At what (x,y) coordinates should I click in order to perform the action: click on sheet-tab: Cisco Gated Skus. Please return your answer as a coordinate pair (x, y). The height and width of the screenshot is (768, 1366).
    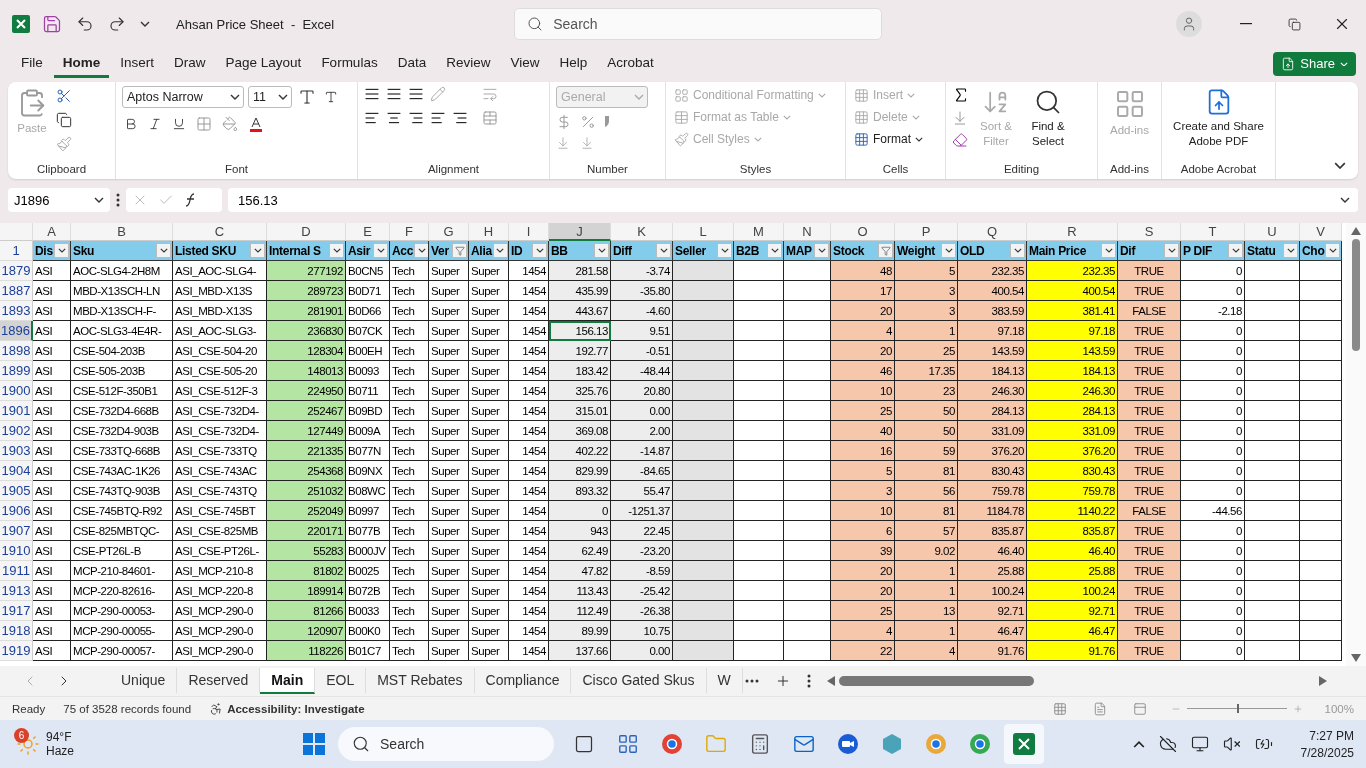
    Looking at the image, I should click on (639, 681).